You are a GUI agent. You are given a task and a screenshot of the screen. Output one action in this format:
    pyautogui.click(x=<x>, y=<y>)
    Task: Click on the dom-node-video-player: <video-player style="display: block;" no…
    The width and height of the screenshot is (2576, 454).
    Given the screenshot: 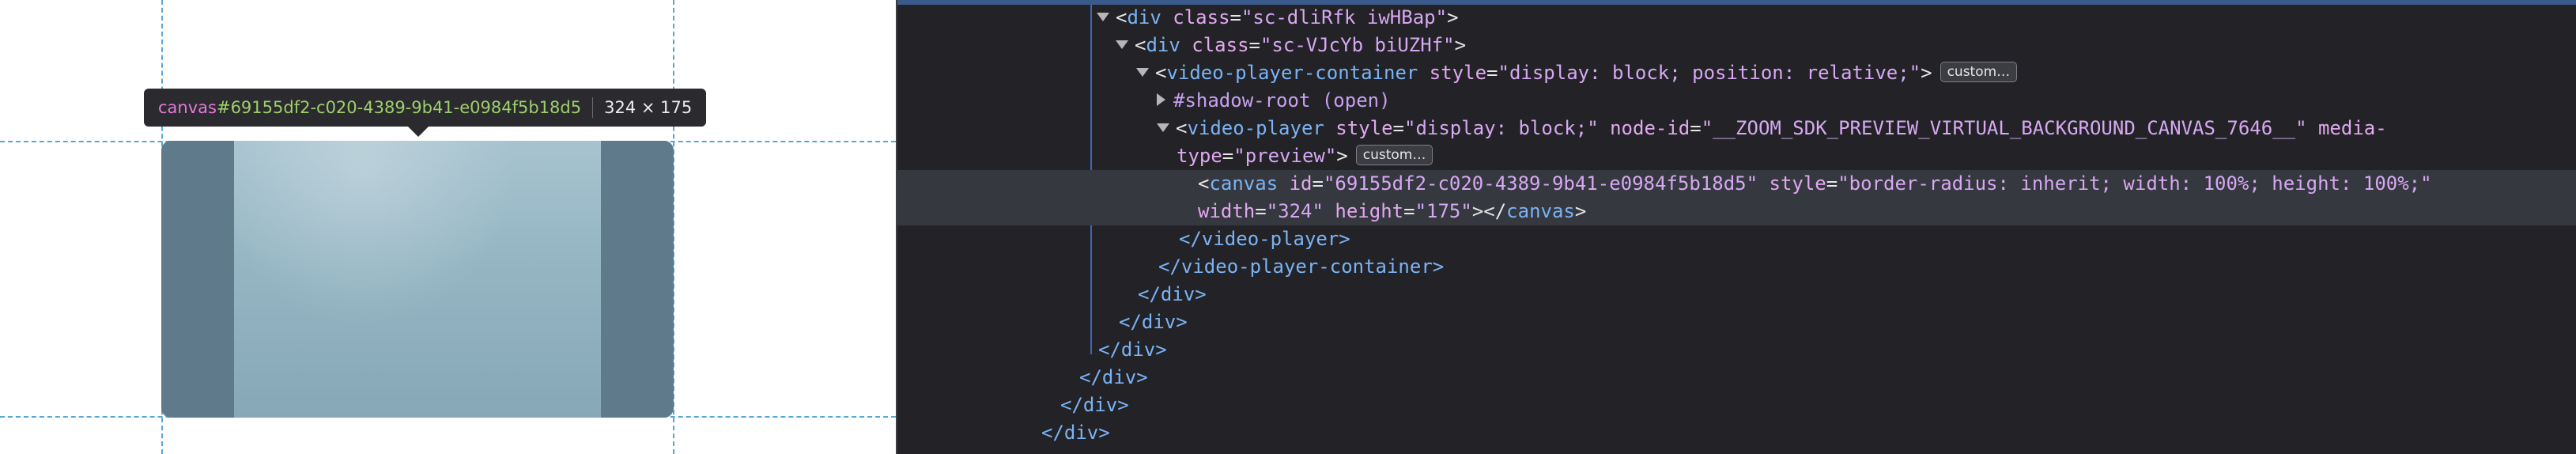 What is the action you would take?
    pyautogui.click(x=1736, y=128)
    